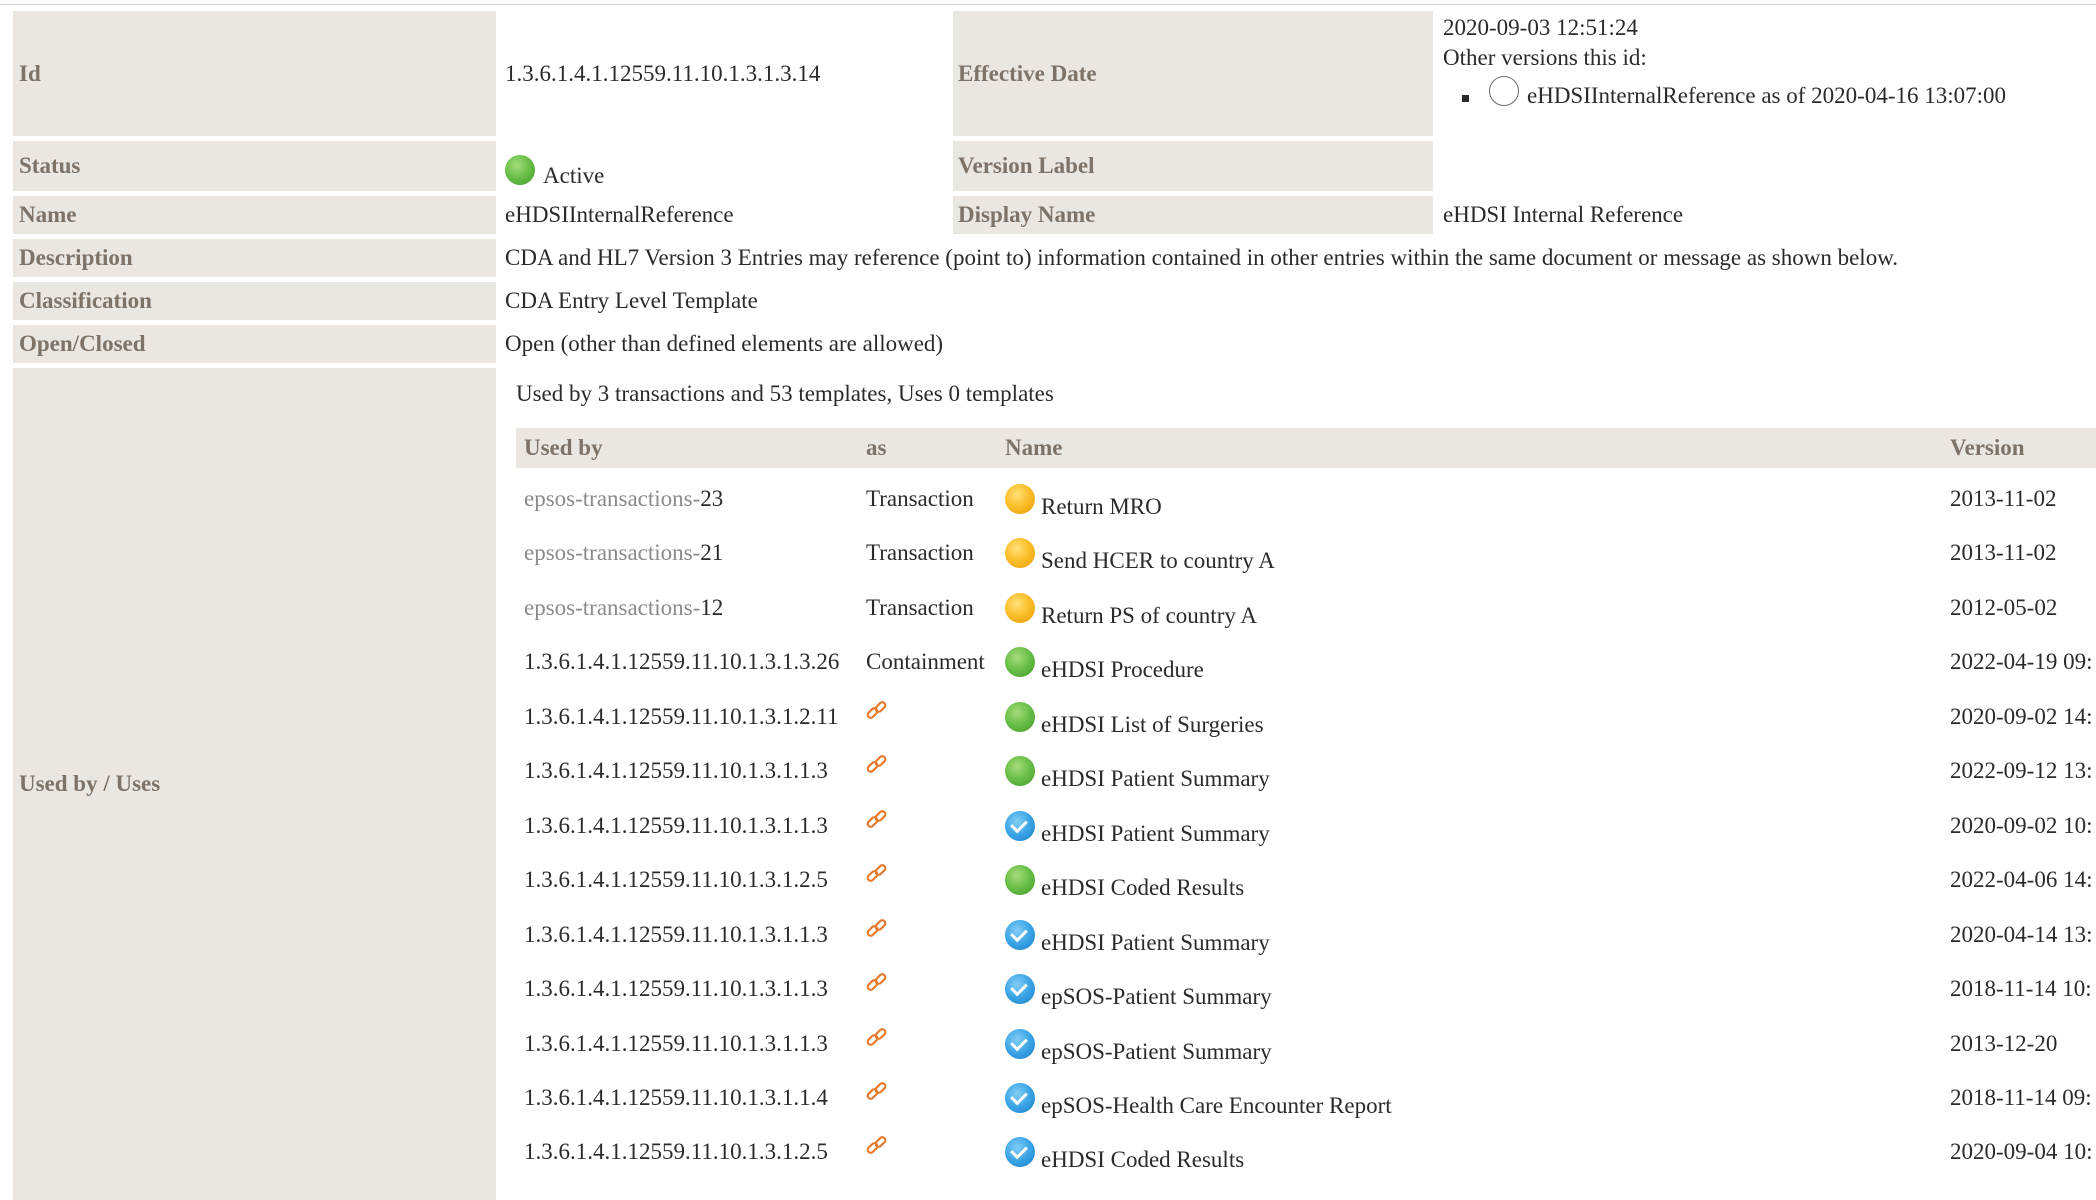 The height and width of the screenshot is (1200, 2096). Describe the element at coordinates (711, 553) in the screenshot. I see `used-by-id: 21` at that location.